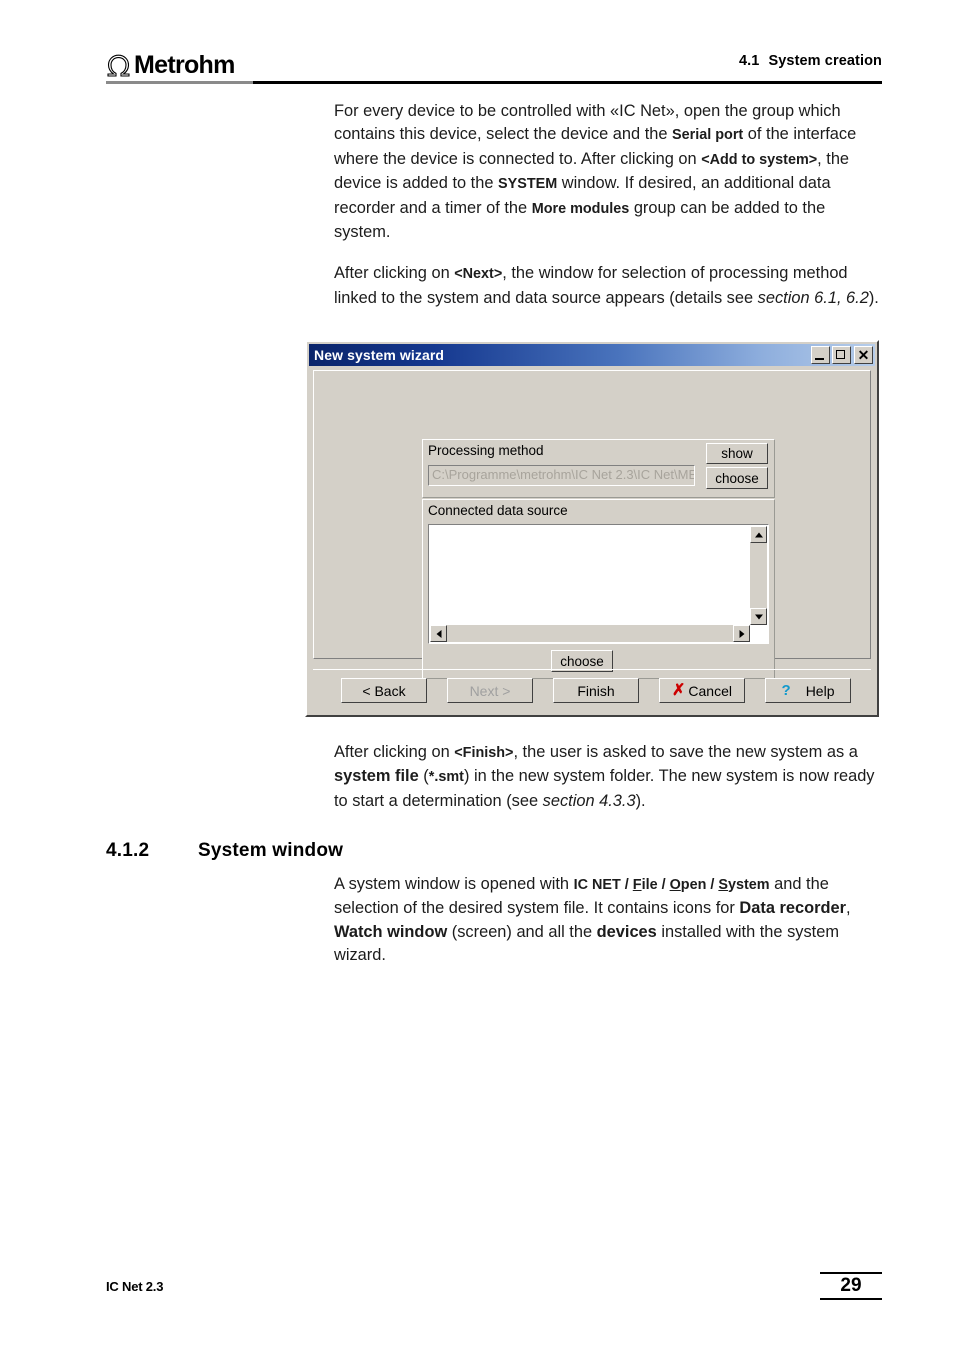  I want to click on p3-bold-smt: *.smt, so click(446, 777).